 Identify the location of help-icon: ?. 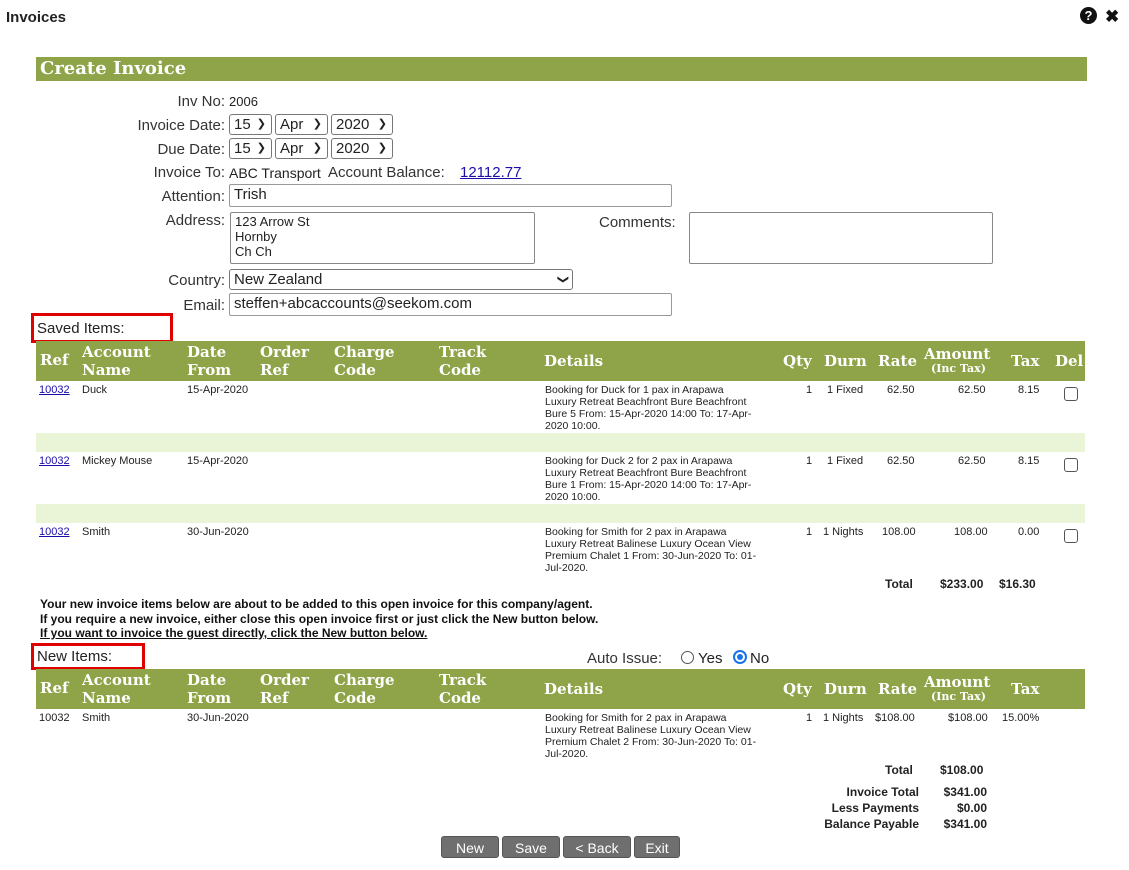
(1088, 15).